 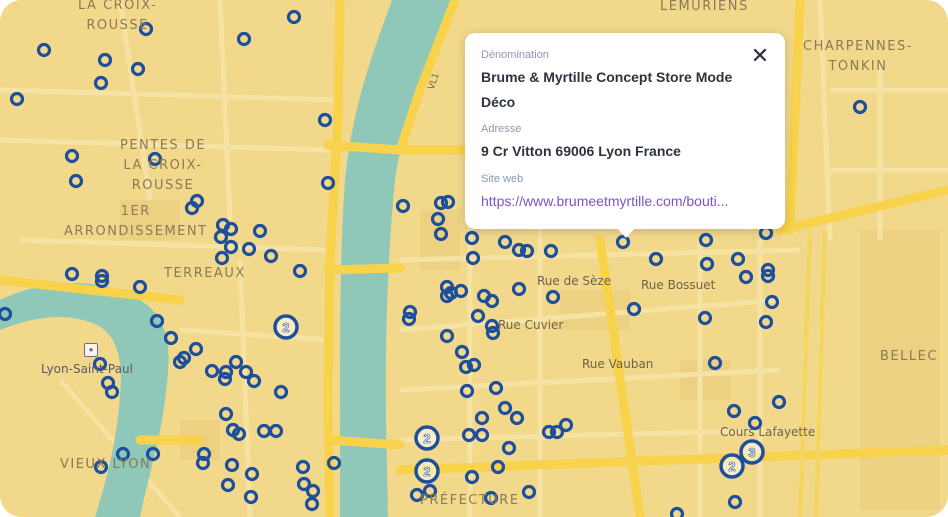 I want to click on district-label-vieux-lyon: VIEUX LYON, so click(x=105, y=465).